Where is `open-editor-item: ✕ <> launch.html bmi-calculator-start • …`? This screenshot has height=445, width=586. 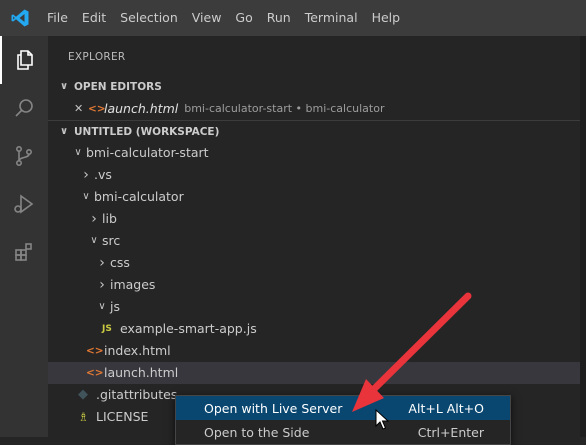 open-editor-item: ✕ <> launch.html bmi-calculator-start • … is located at coordinates (314, 109).